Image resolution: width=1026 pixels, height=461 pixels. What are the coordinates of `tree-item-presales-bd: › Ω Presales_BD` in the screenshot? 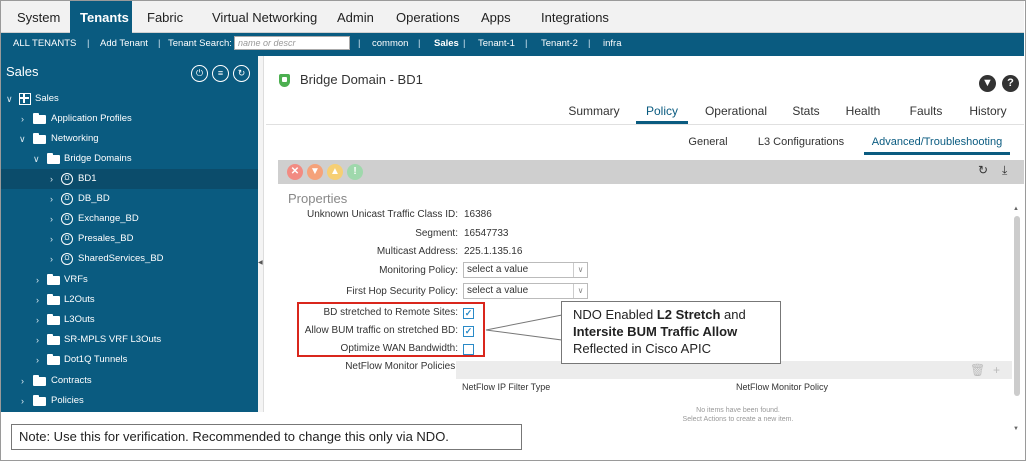 It's located at (129, 239).